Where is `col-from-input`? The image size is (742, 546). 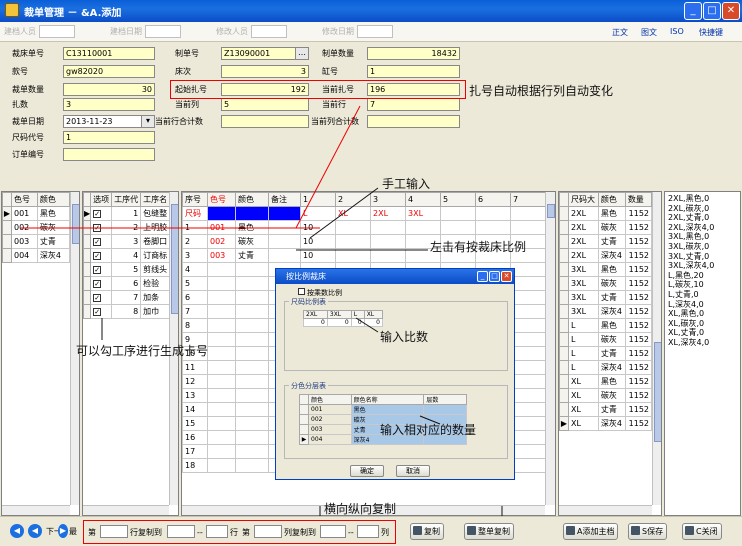
col-from-input is located at coordinates (268, 531).